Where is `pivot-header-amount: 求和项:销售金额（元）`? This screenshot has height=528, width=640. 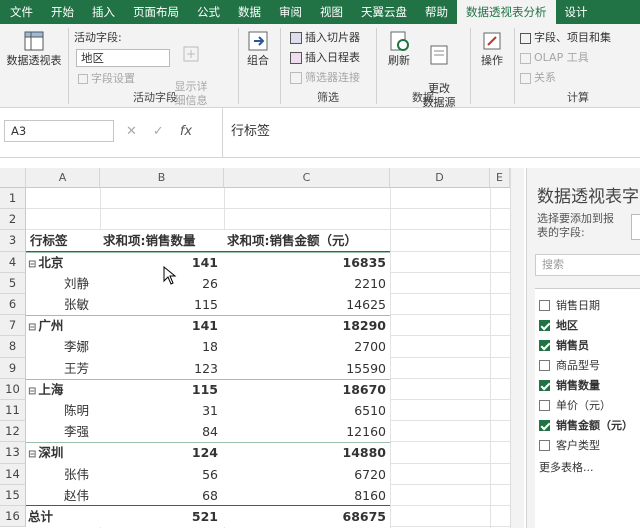
pivot-header-amount: 求和项:销售金额（元） is located at coordinates (307, 241).